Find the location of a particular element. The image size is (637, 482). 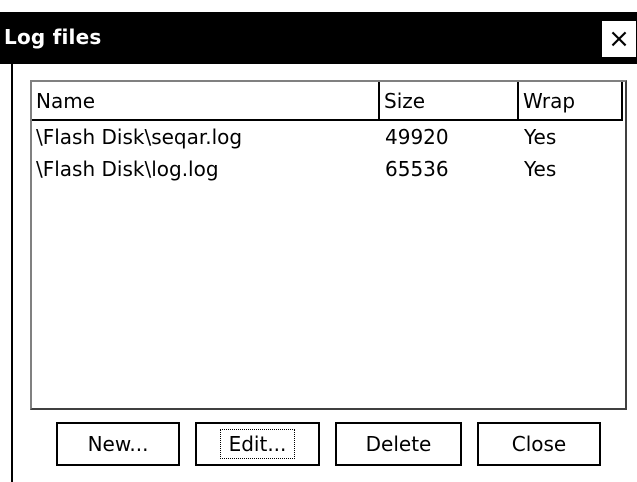

delete-button: Delete is located at coordinates (398, 444).